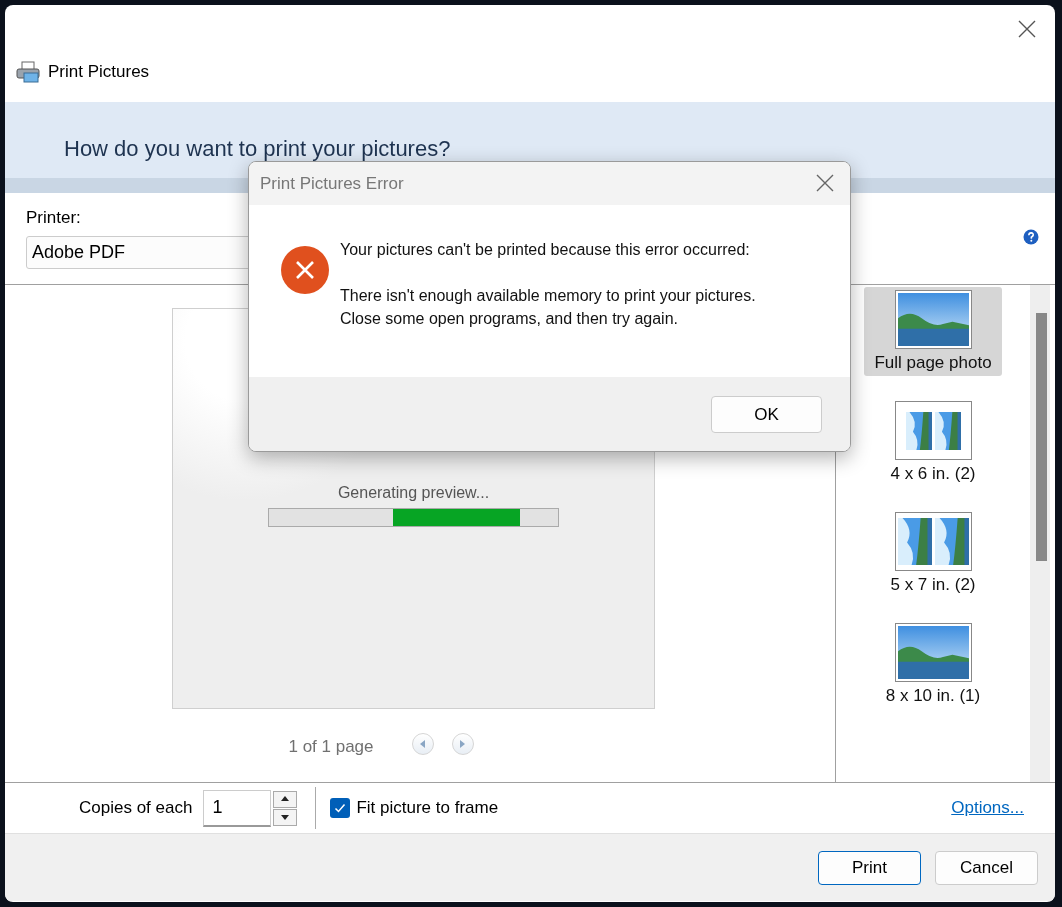 The height and width of the screenshot is (907, 1062). What do you see at coordinates (28, 72) in the screenshot?
I see `printer-icon` at bounding box center [28, 72].